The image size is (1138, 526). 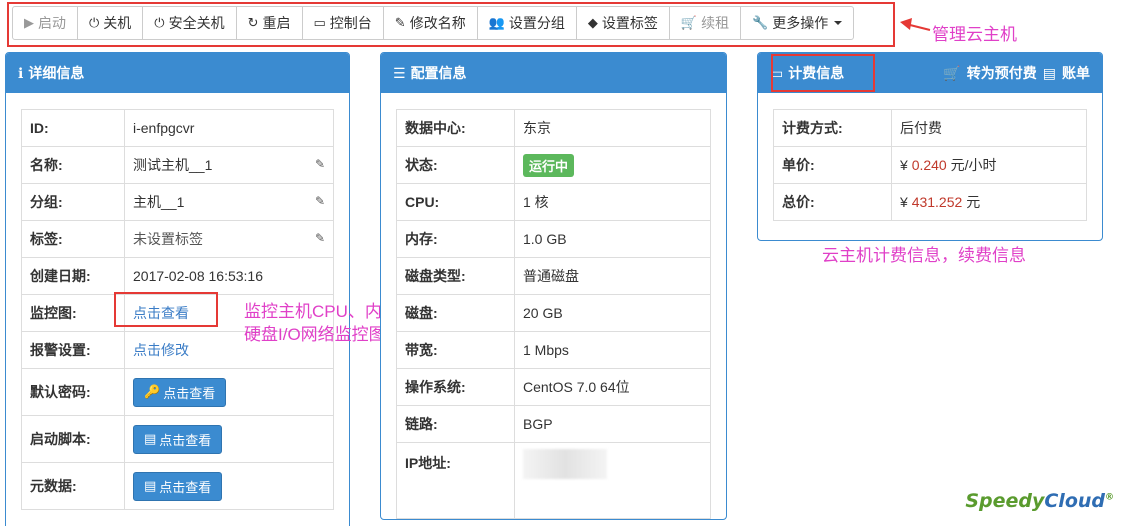 I want to click on disk-type-value: 普通磁盘, so click(x=612, y=276).